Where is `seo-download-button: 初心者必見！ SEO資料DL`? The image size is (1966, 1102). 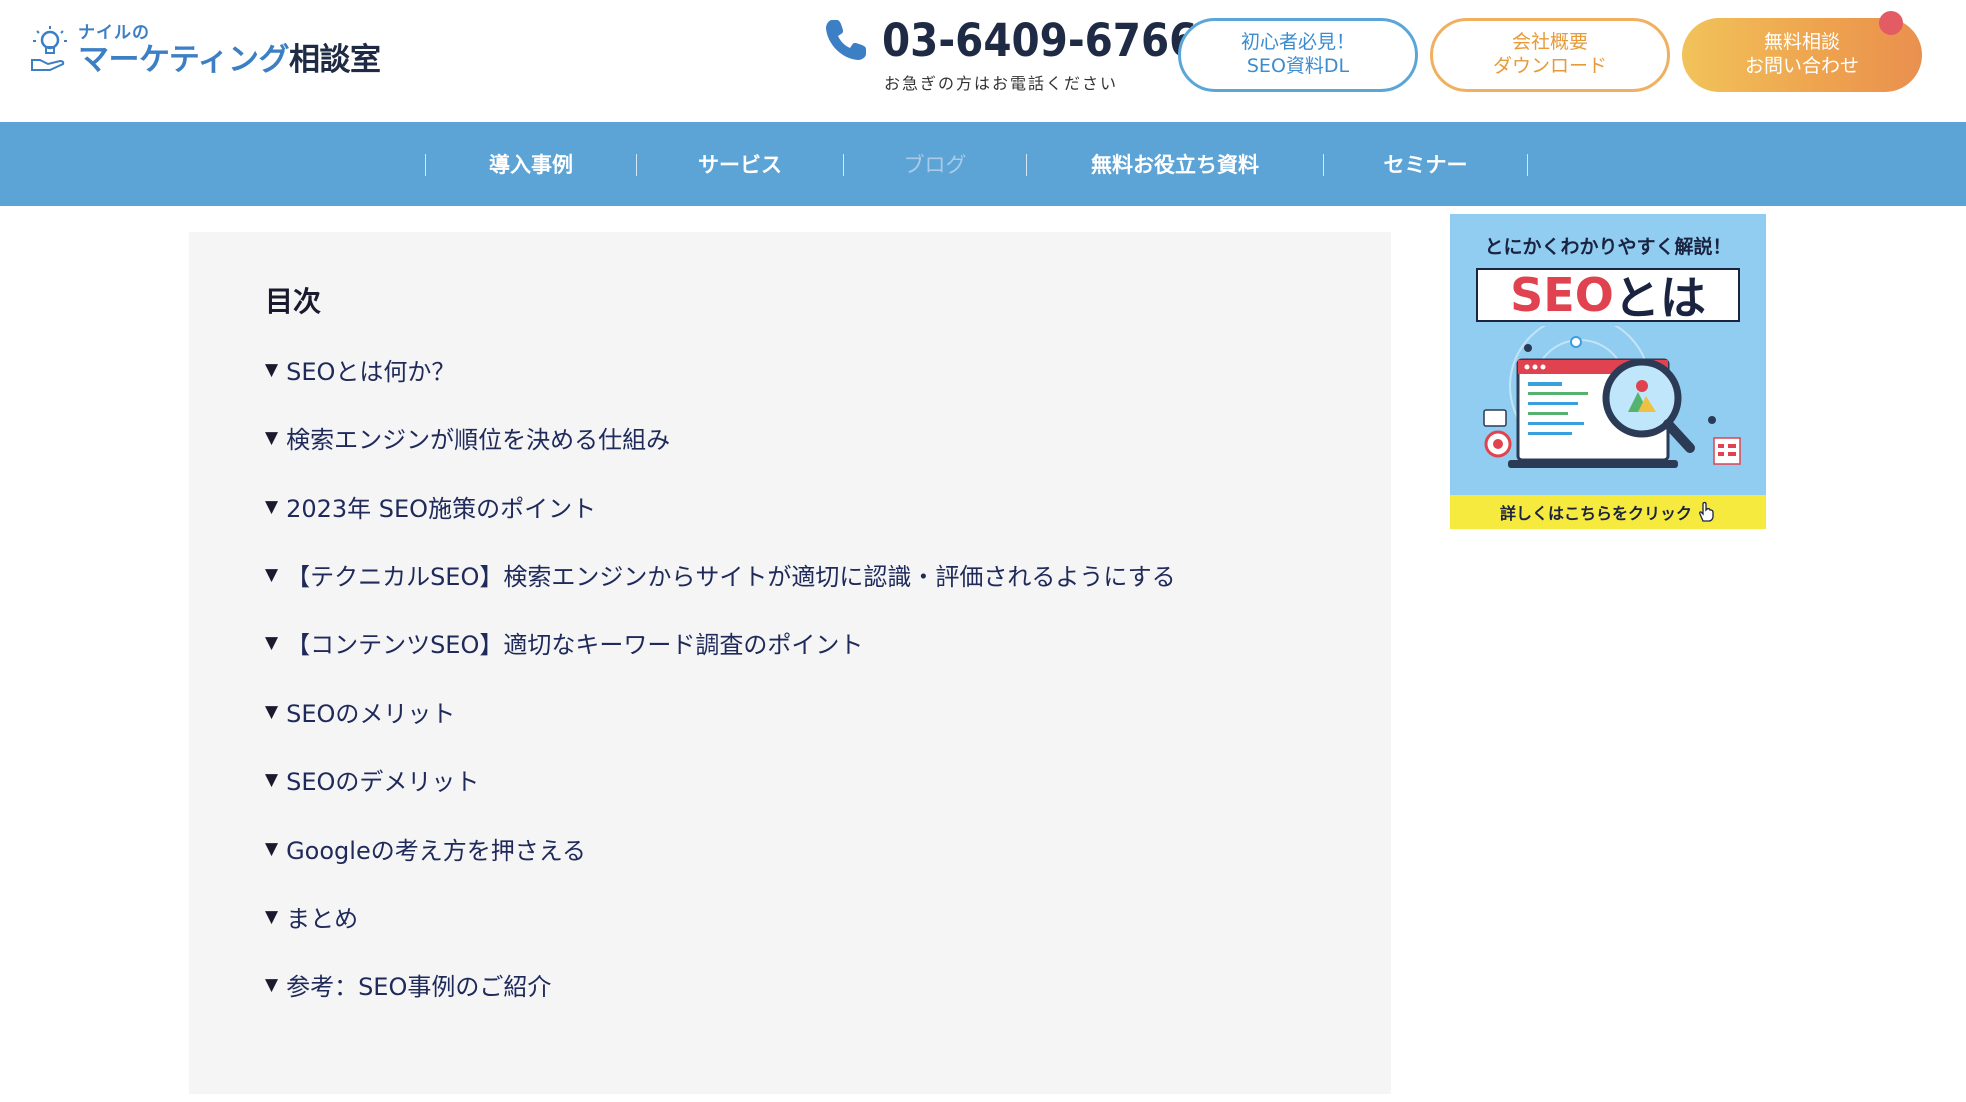 seo-download-button: 初心者必見！ SEO資料DL is located at coordinates (1298, 55).